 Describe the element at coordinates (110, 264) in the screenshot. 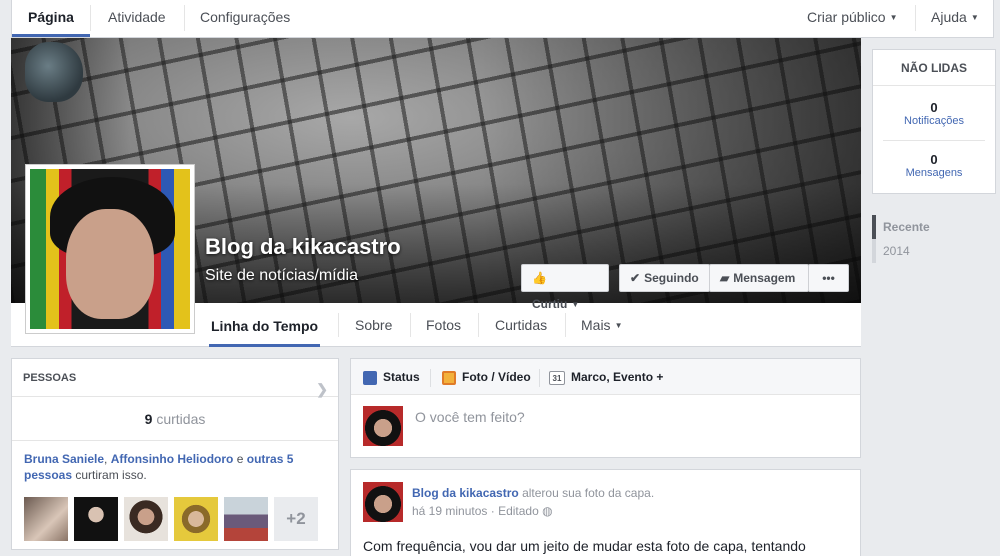

I see `profile-face` at that location.